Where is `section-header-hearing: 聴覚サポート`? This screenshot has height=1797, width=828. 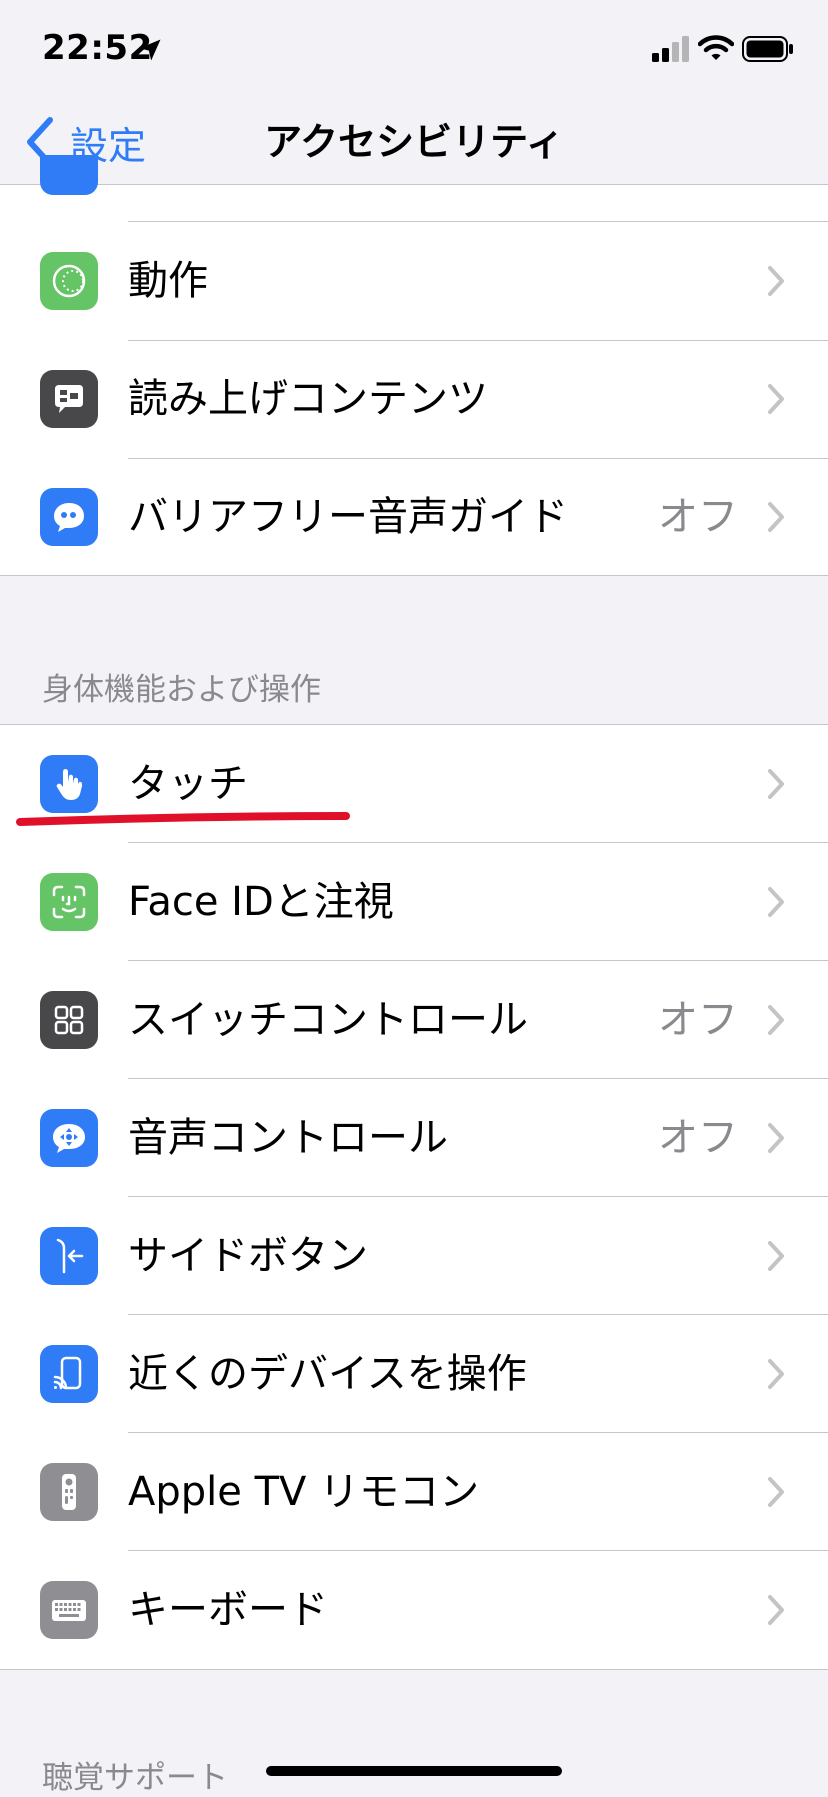
section-header-hearing: 聴覚サポート is located at coordinates (135, 1778).